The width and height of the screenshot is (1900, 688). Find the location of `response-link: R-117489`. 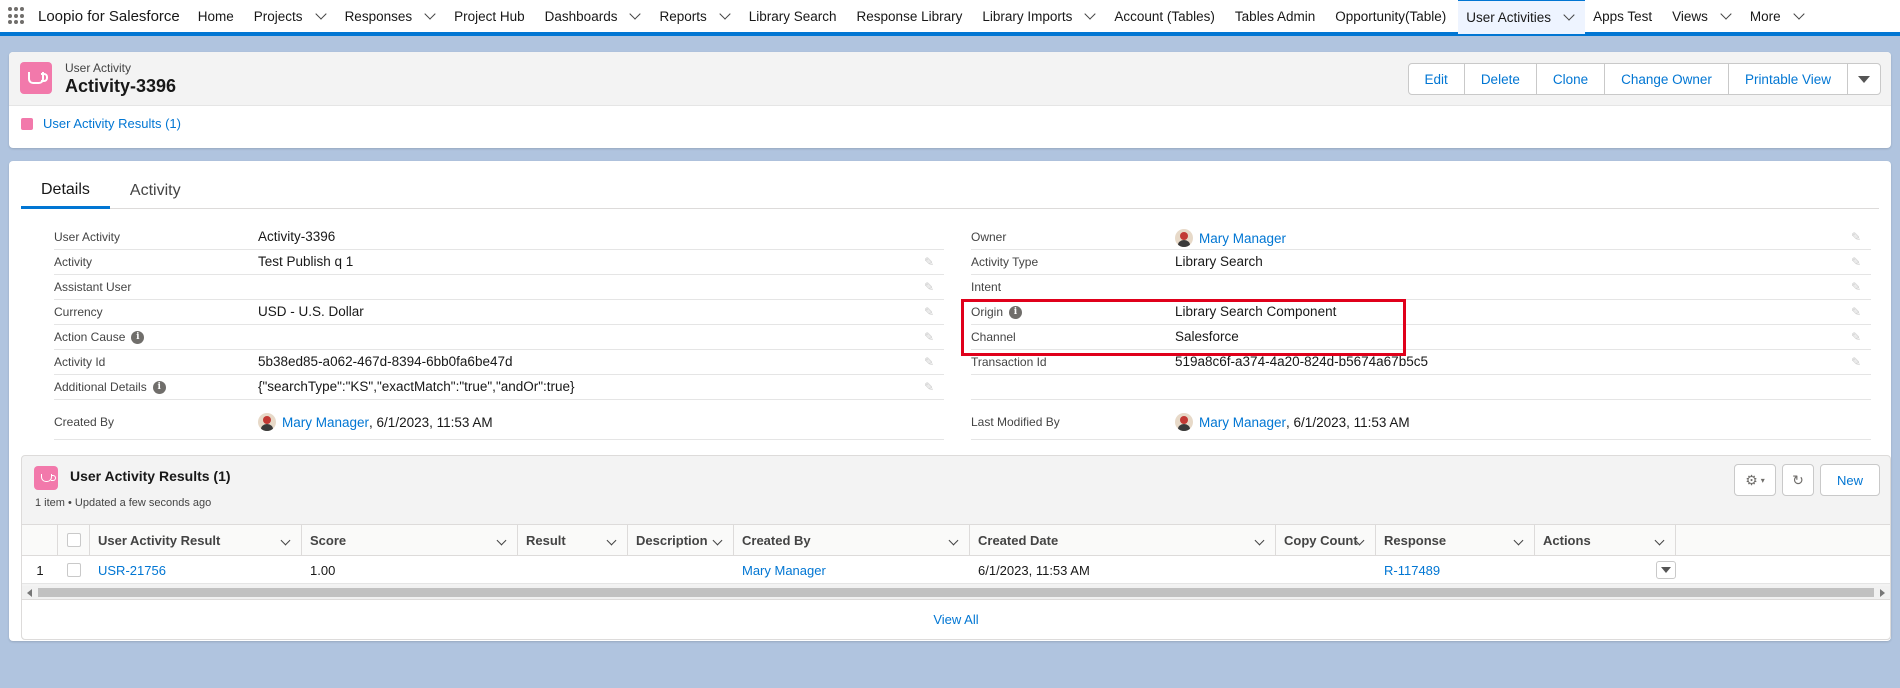

response-link: R-117489 is located at coordinates (1412, 570).